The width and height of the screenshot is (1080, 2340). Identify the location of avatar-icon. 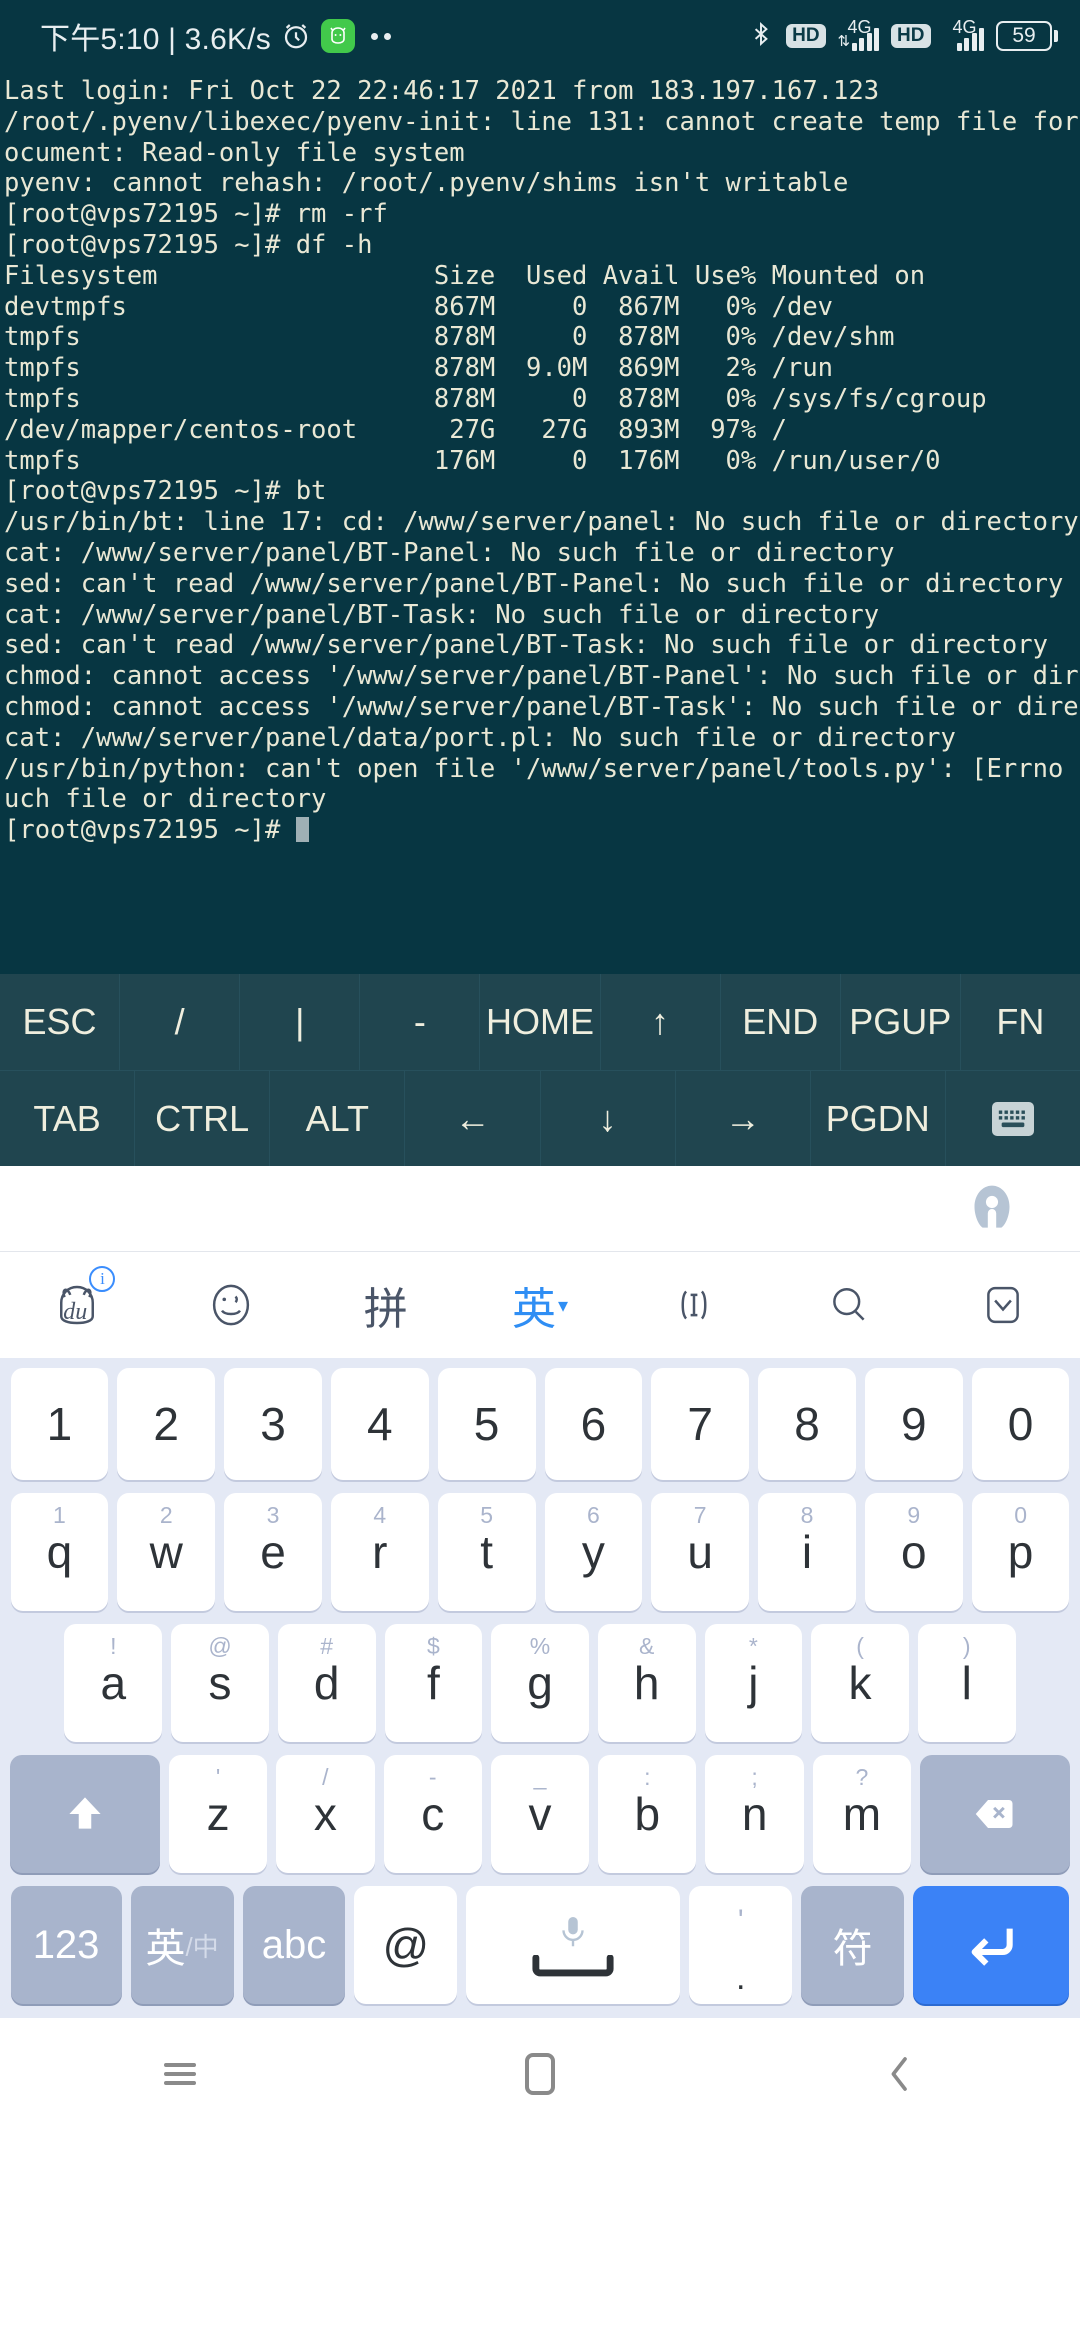
(992, 1209).